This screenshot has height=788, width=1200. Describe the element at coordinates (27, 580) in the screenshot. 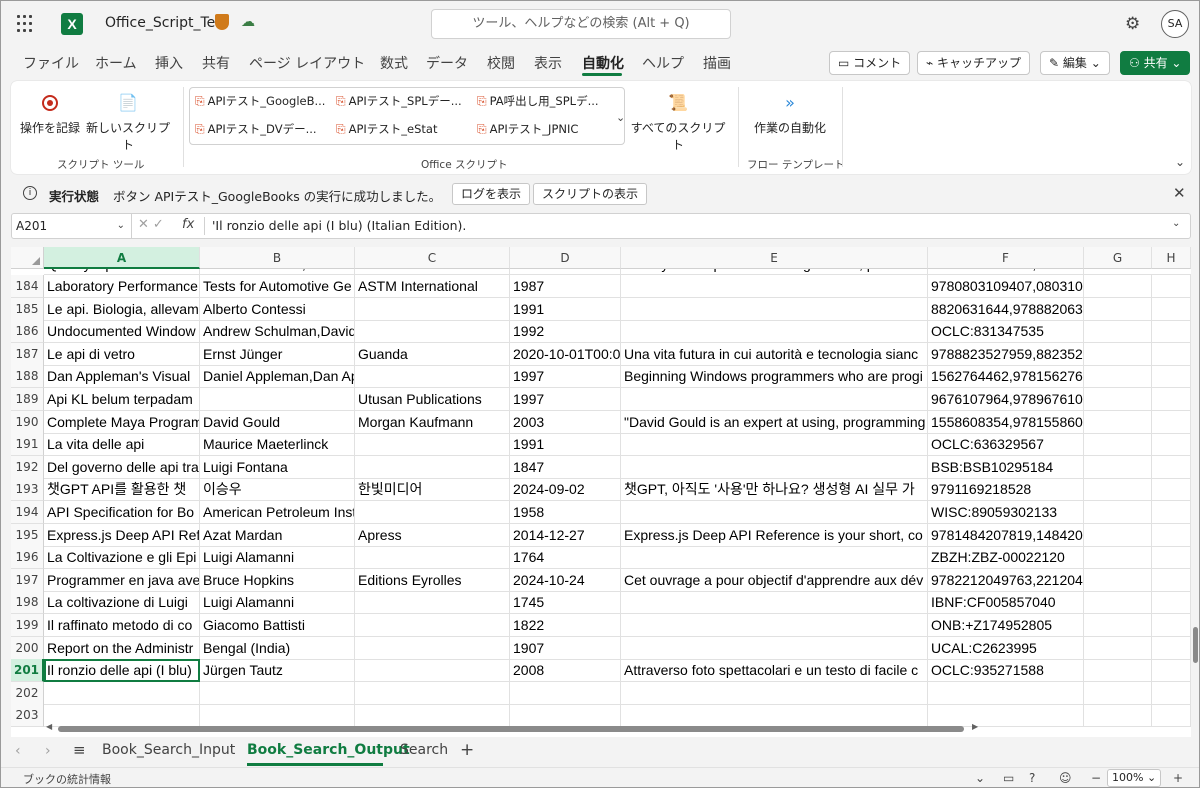

I see `row-header: 197` at that location.